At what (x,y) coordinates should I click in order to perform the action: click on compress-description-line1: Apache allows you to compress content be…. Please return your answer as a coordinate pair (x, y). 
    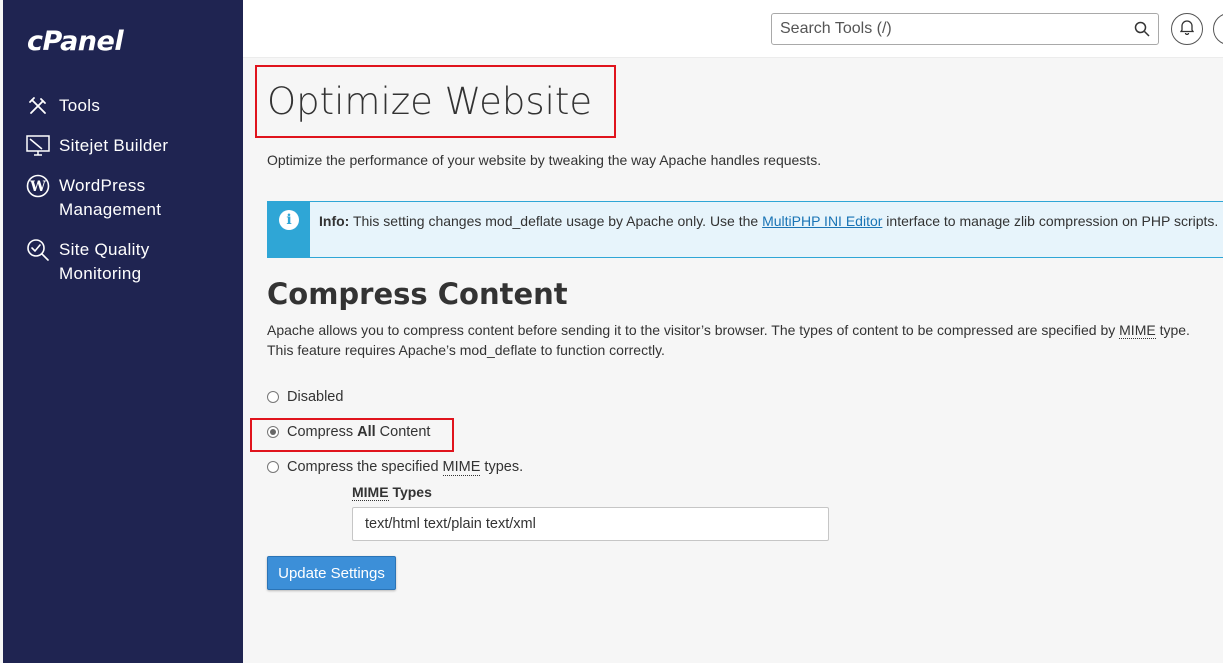
    Looking at the image, I should click on (693, 330).